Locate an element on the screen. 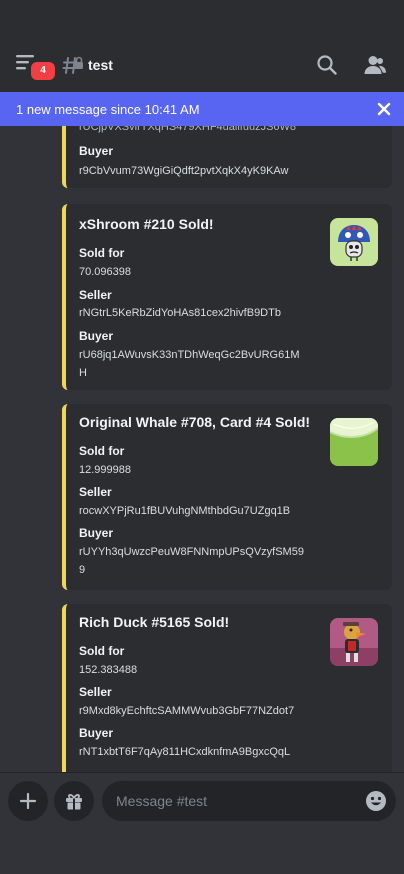 The image size is (404, 874). buyer-value: rU68jq1AWuvsK33nTDhWeqGc2BvURG61MH is located at coordinates (189, 364).